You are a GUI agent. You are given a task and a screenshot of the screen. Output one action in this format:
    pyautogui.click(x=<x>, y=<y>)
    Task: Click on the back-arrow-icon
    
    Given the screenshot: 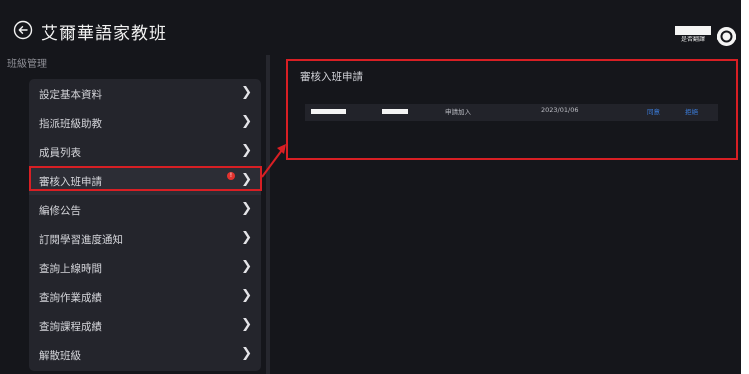 What is the action you would take?
    pyautogui.click(x=23, y=30)
    